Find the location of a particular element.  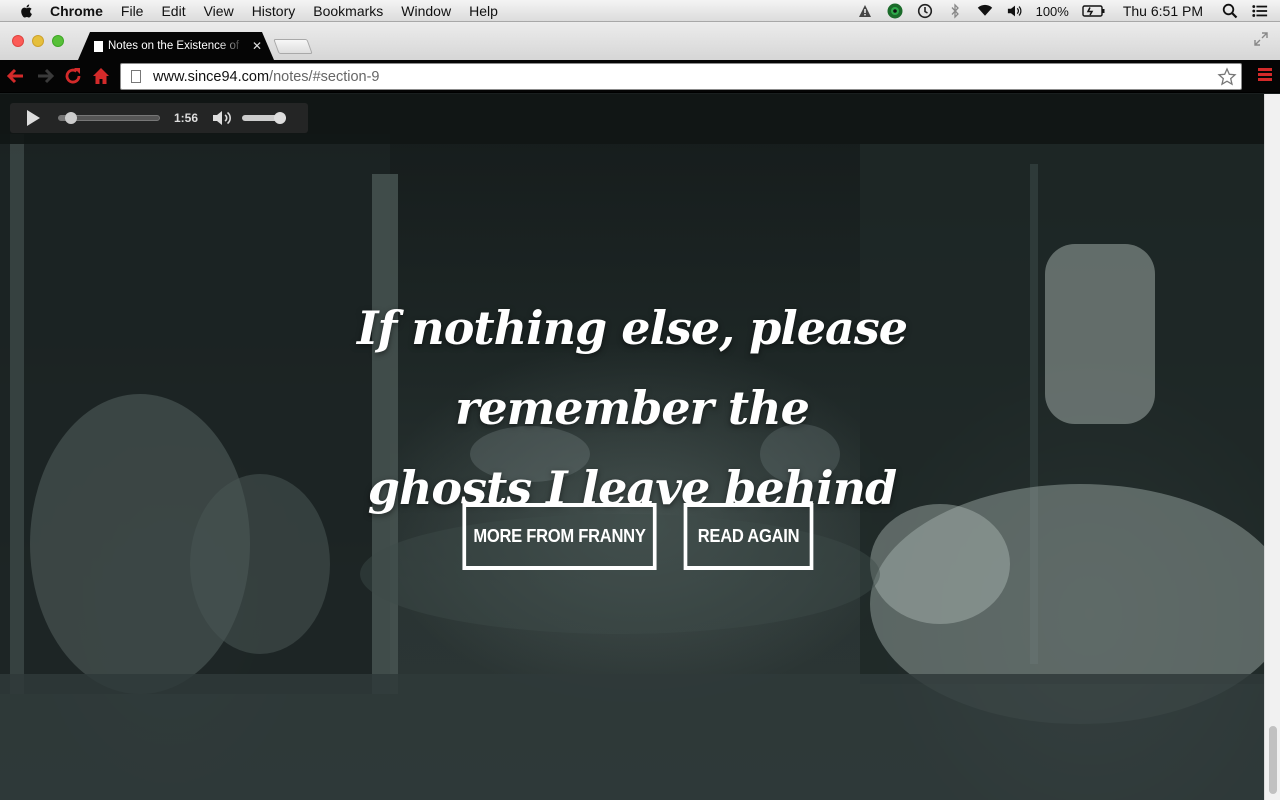

tab-title: Notes on the Existence of is located at coordinates (174, 46).